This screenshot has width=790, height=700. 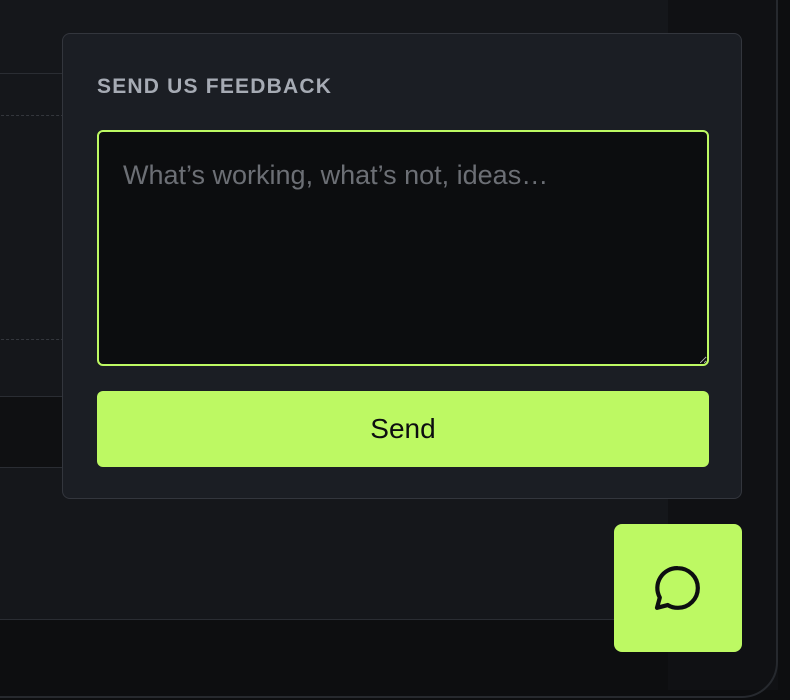 I want to click on chat-bubble-icon, so click(x=677, y=588).